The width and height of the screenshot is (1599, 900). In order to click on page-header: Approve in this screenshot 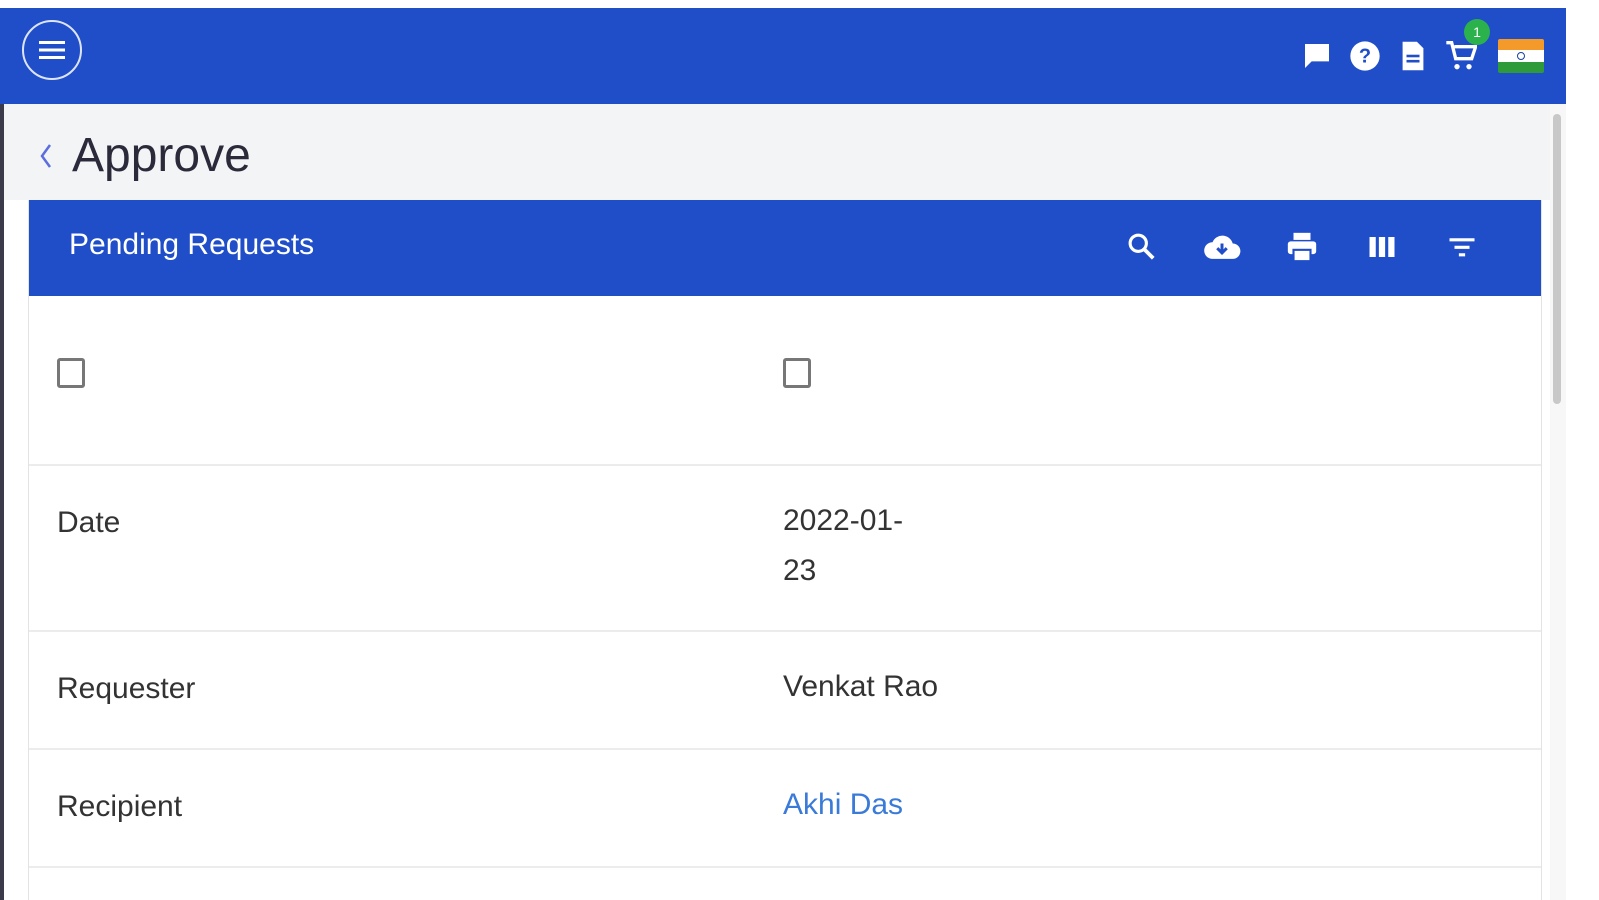, I will do `click(779, 152)`.